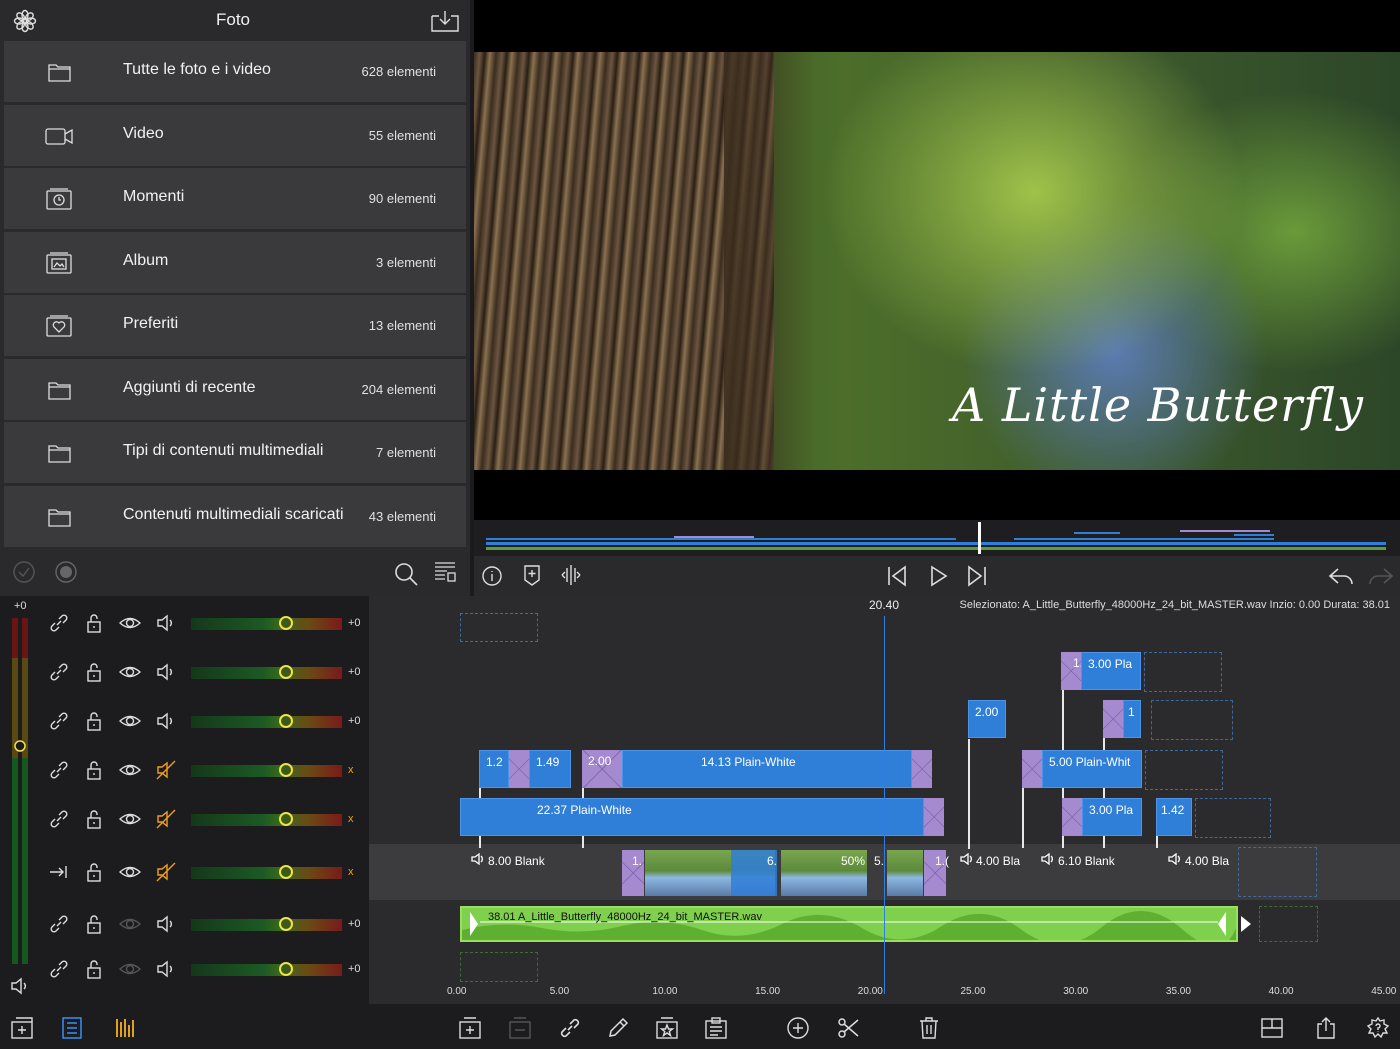 The height and width of the screenshot is (1049, 1400). I want to click on add-track-icon, so click(22, 1028).